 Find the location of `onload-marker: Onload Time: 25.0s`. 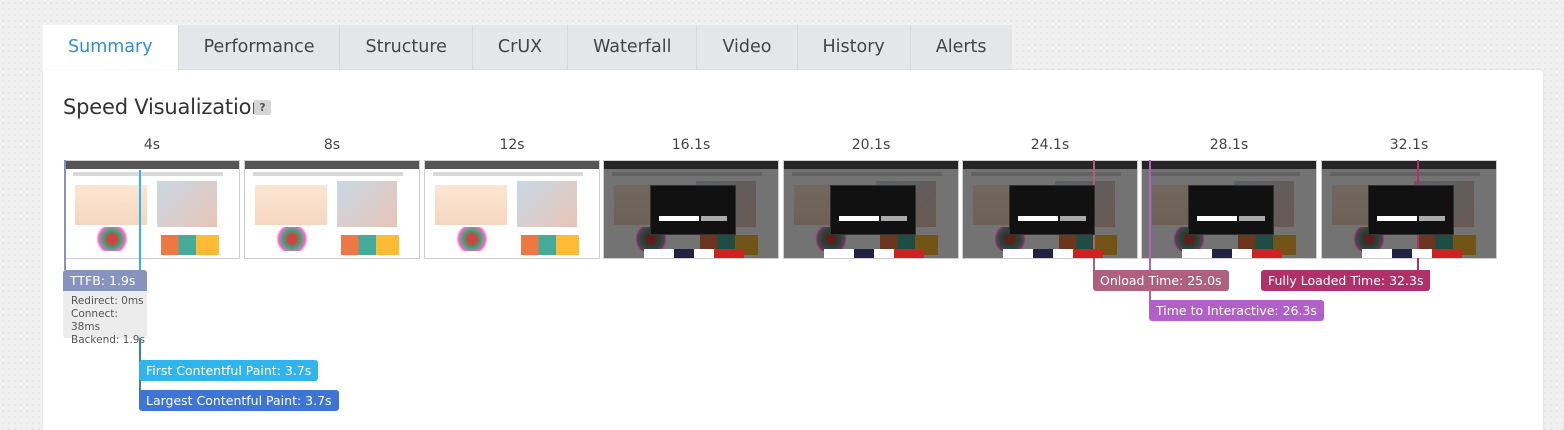

onload-marker: Onload Time: 25.0s is located at coordinates (1161, 280).